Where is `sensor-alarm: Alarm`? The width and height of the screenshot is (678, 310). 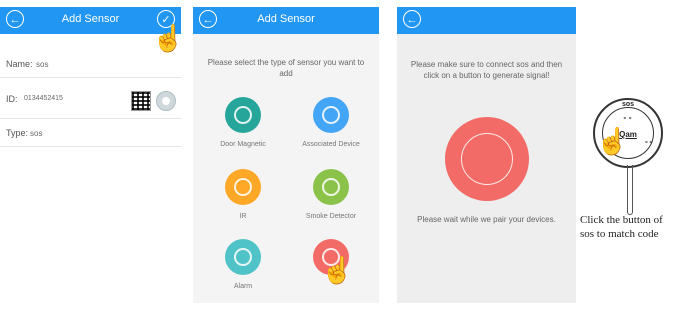
sensor-alarm: Alarm is located at coordinates (243, 264).